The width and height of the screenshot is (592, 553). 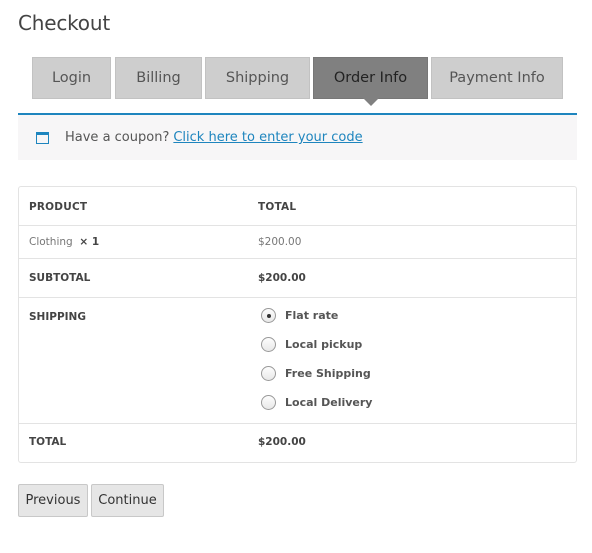 What do you see at coordinates (57, 317) in the screenshot?
I see `shipping-label: SHIPPING` at bounding box center [57, 317].